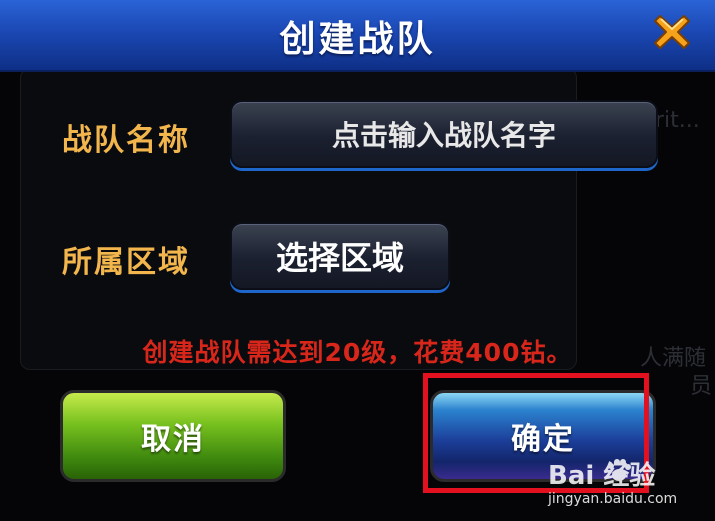 The height and width of the screenshot is (521, 715). I want to click on region-select: 选择区域, so click(340, 256).